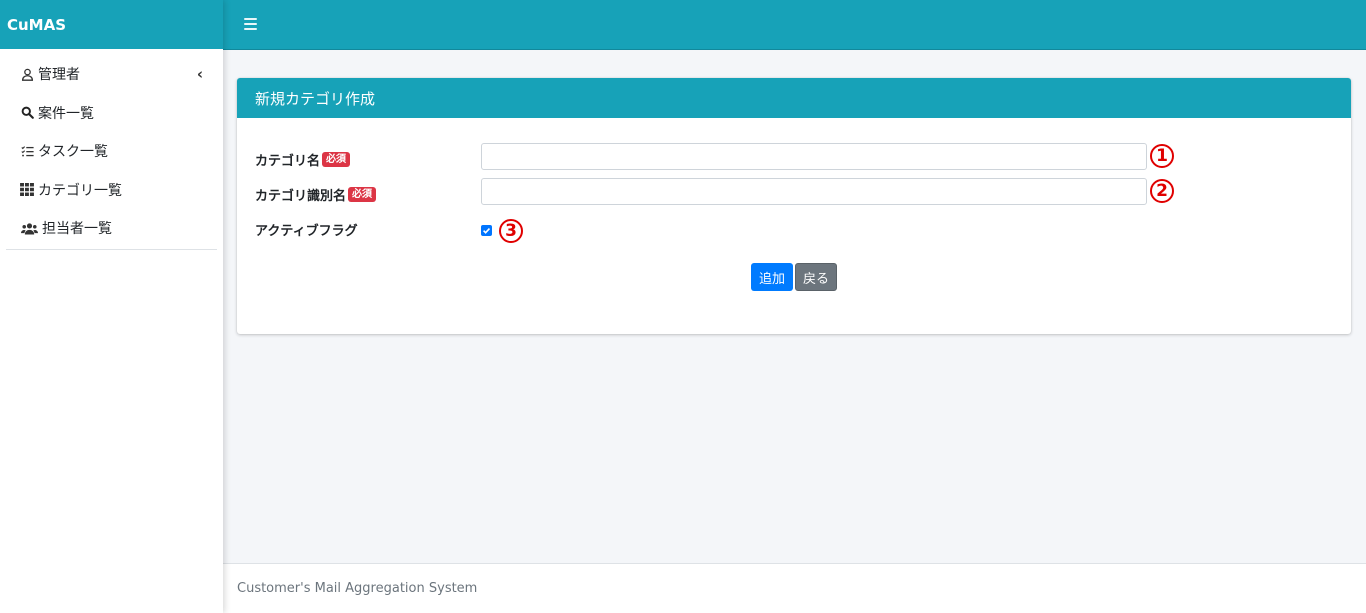 The height and width of the screenshot is (613, 1366). I want to click on sidebar-item-cases: 案件一覧, so click(111, 113).